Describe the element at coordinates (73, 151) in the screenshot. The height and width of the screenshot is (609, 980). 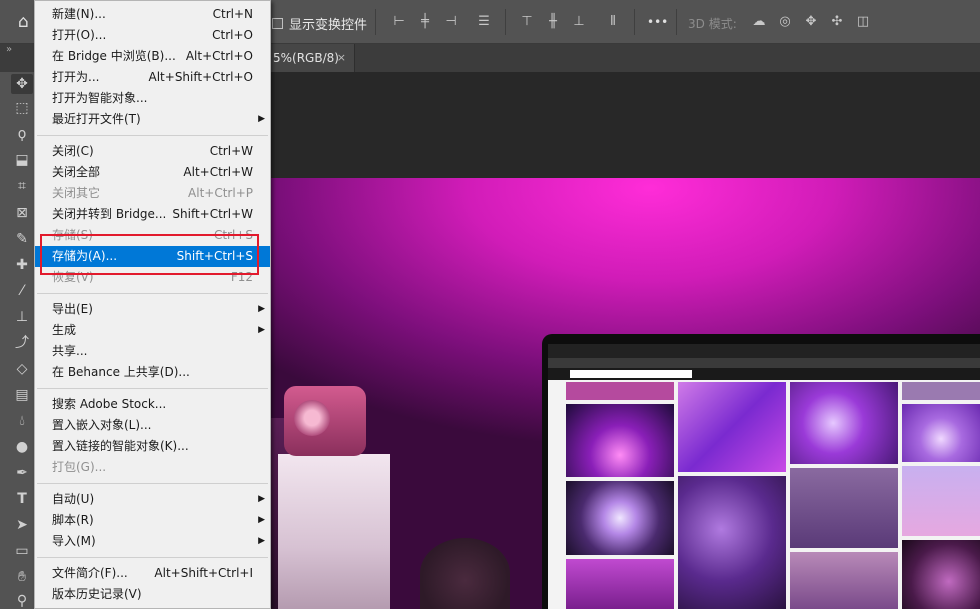
I see `menu-item-label: 关闭(C)` at that location.